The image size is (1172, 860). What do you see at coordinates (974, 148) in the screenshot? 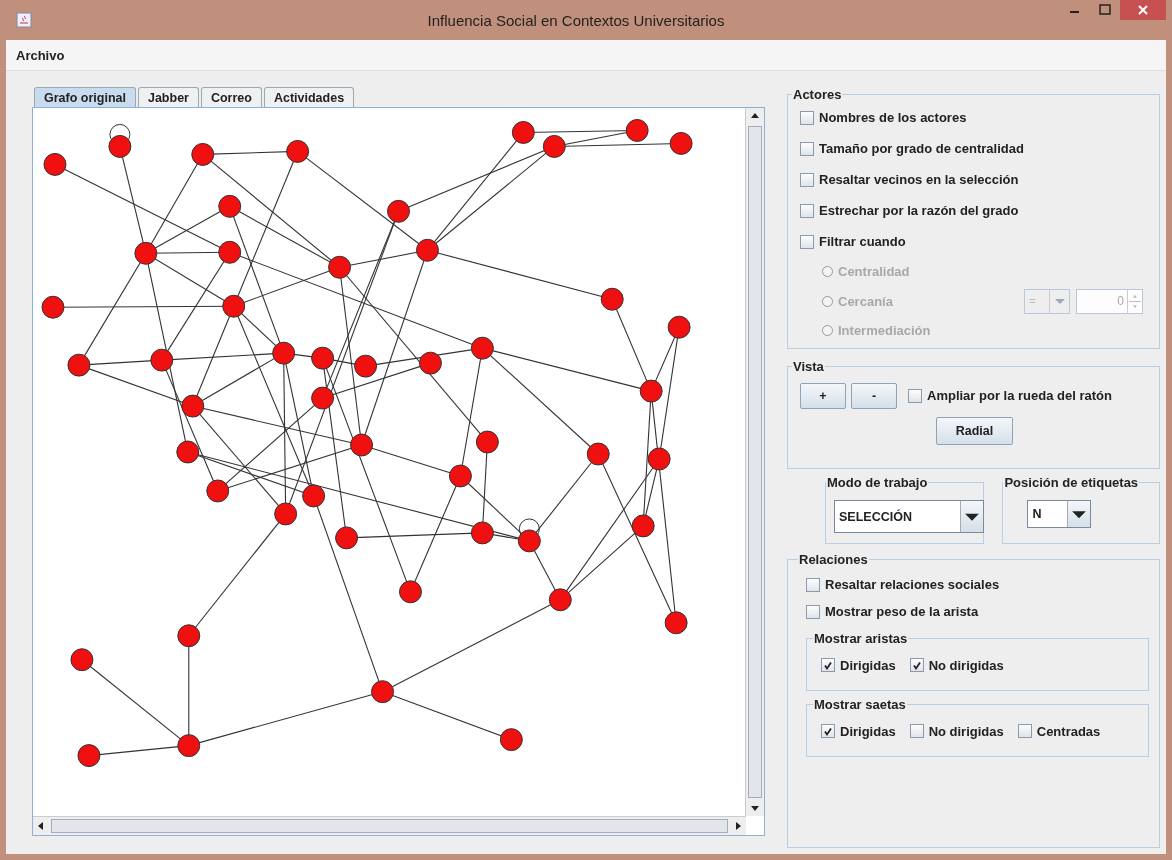
I see `checkbox: Tamaño por grado de centralidad` at bounding box center [974, 148].